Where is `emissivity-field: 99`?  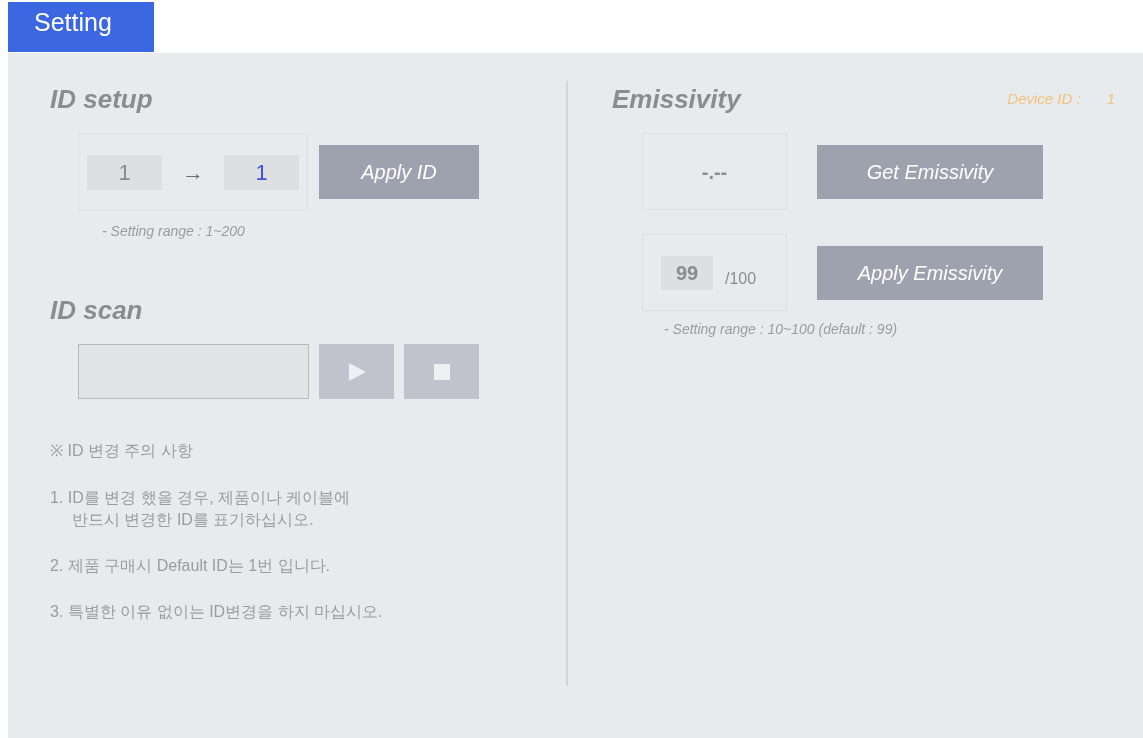 emissivity-field: 99 is located at coordinates (687, 272).